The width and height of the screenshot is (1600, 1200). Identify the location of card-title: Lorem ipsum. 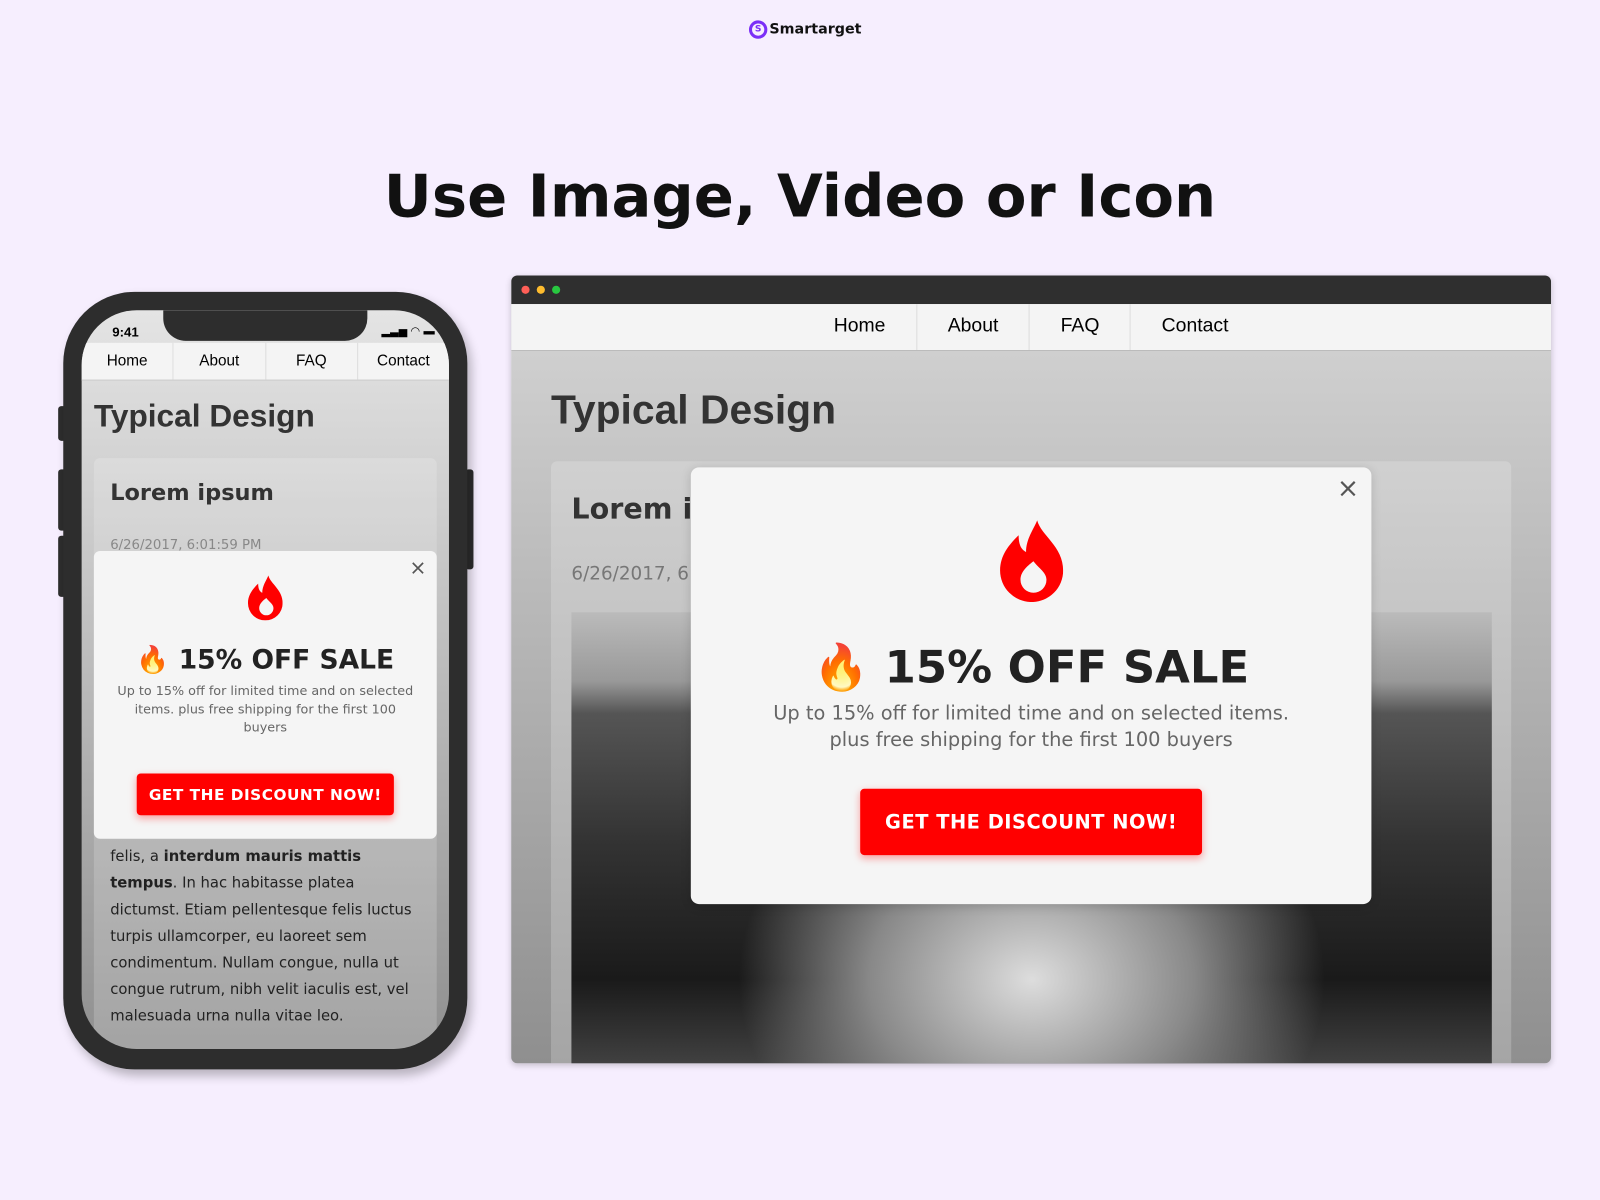
(192, 493).